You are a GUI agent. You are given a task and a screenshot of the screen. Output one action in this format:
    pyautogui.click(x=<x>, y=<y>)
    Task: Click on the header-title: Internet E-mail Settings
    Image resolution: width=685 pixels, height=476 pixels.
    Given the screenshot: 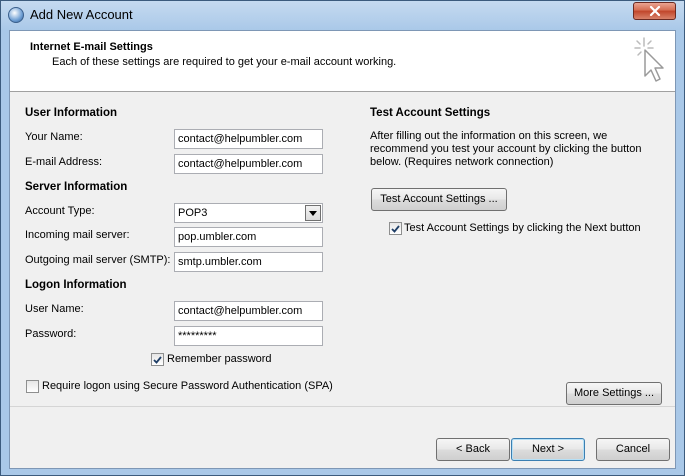 What is the action you would take?
    pyautogui.click(x=91, y=47)
    